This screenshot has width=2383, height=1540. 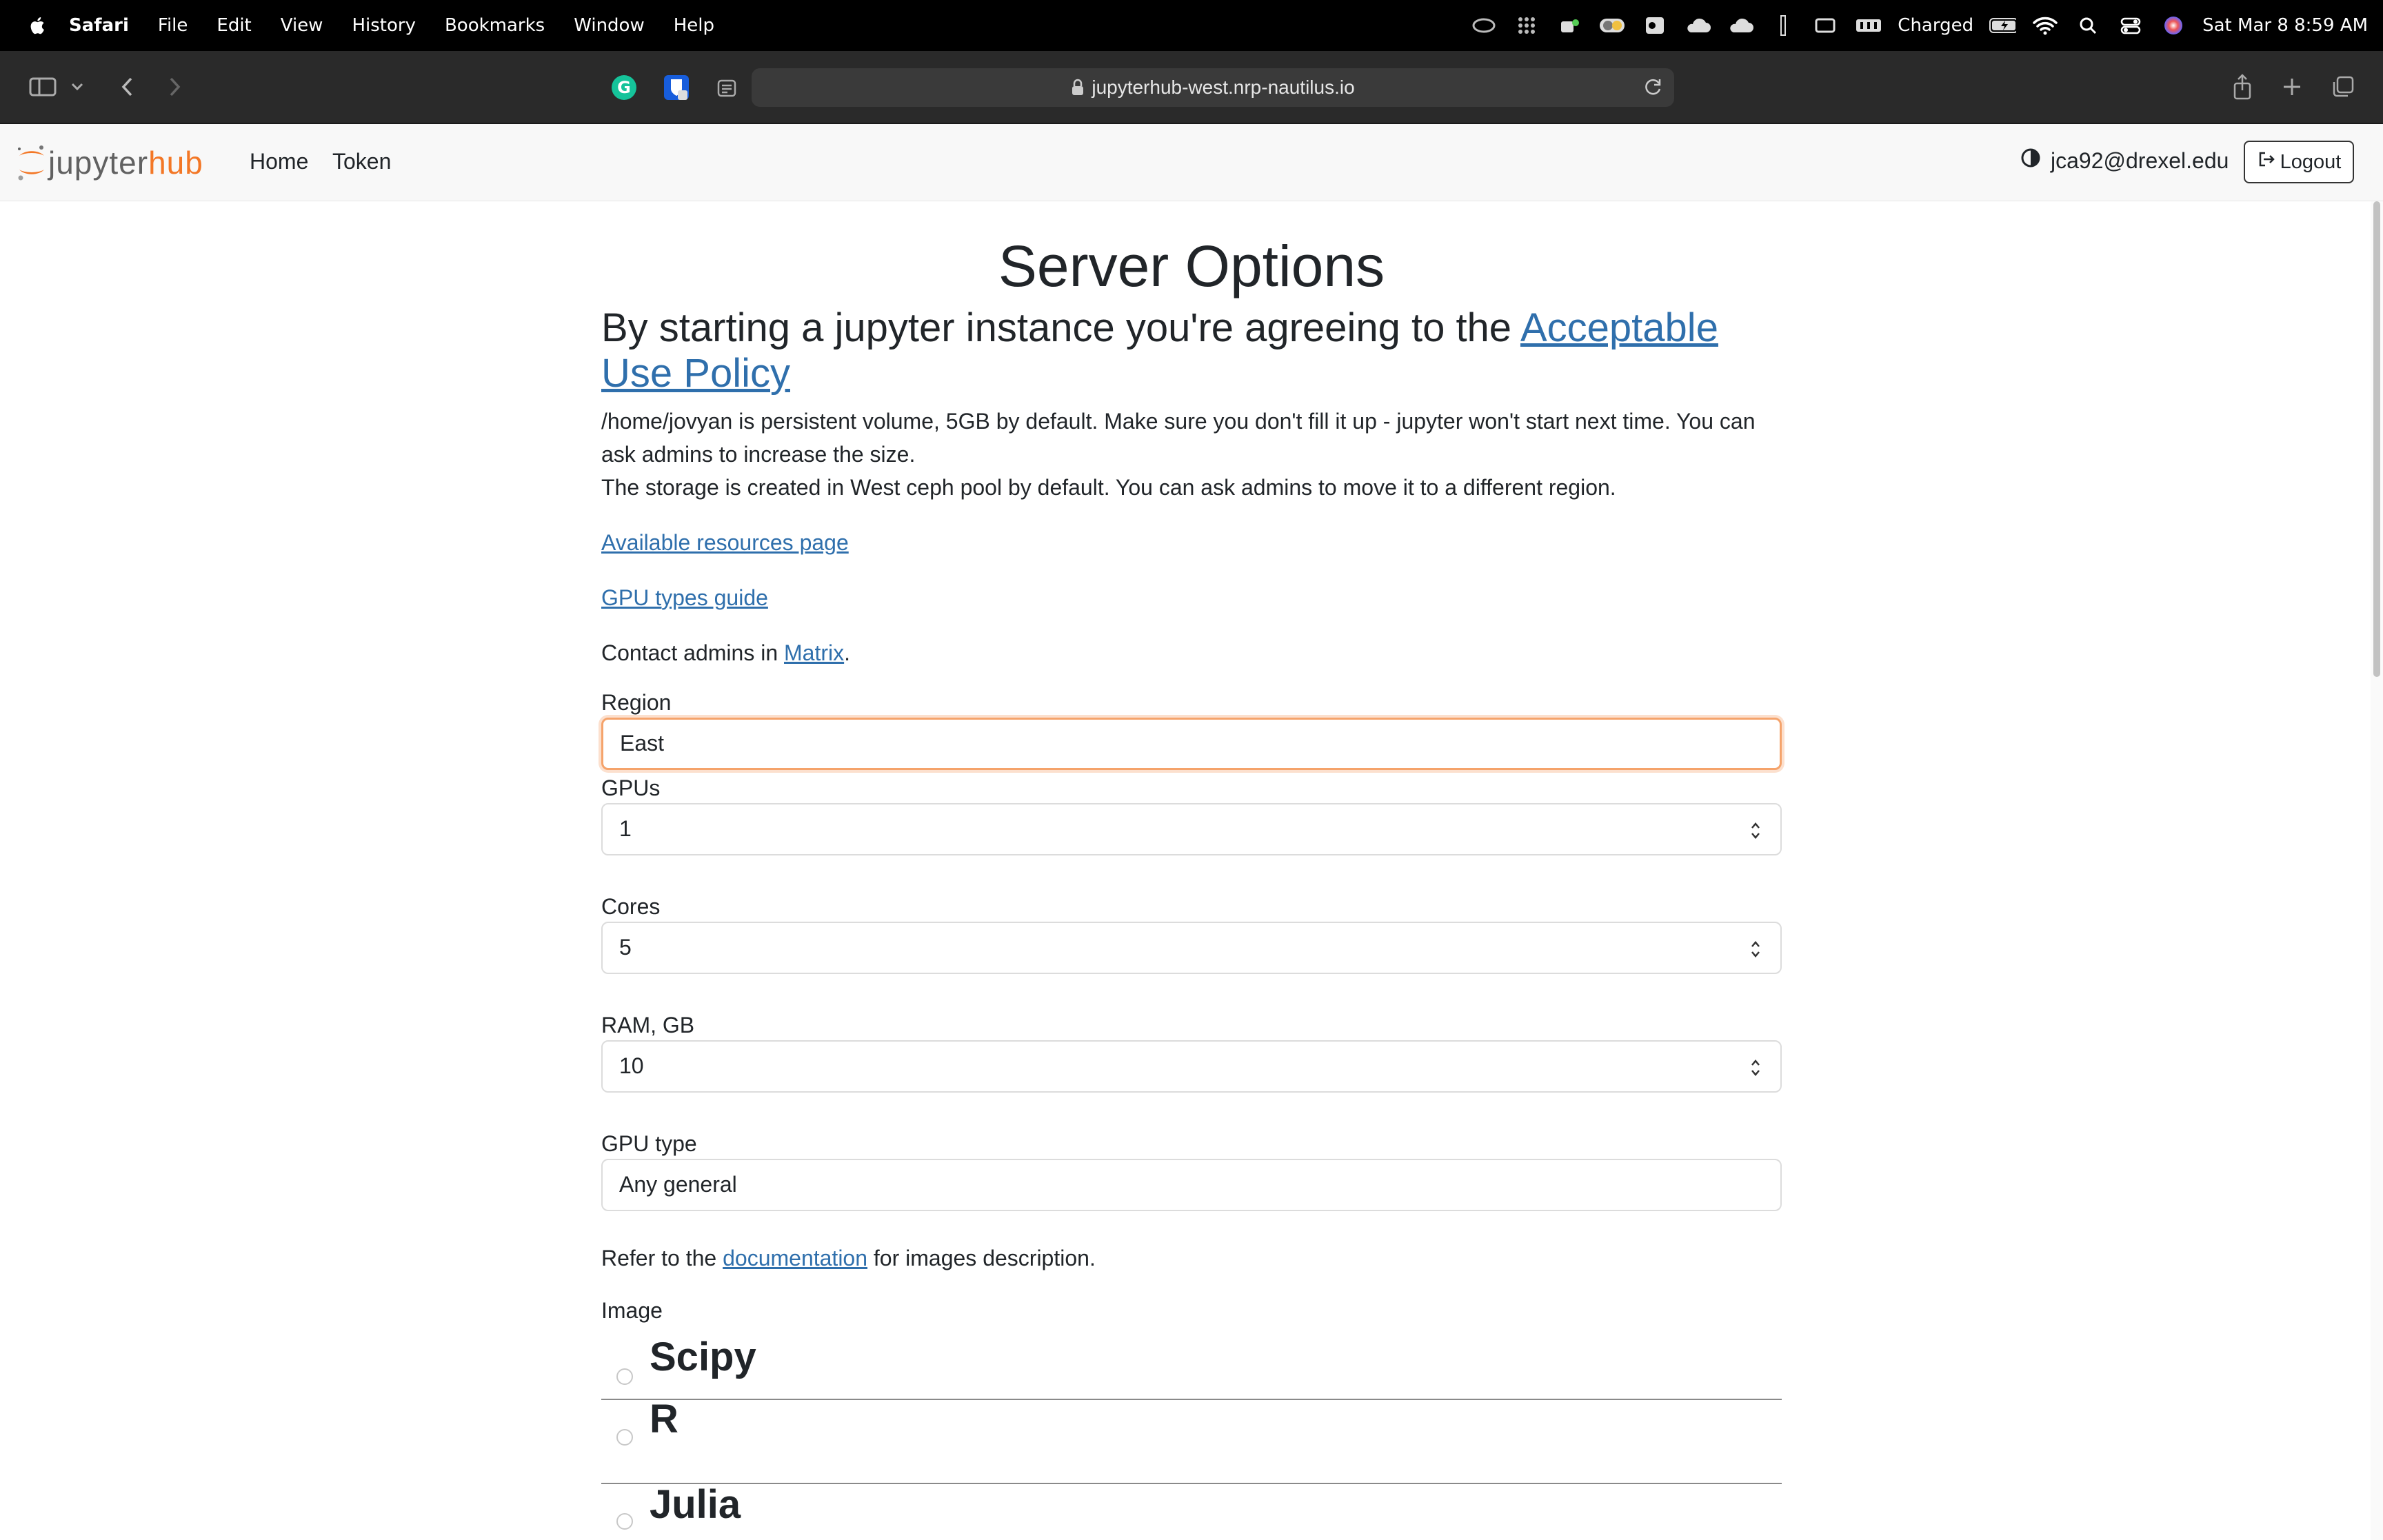 I want to click on gpus-label: GPUs, so click(x=631, y=788).